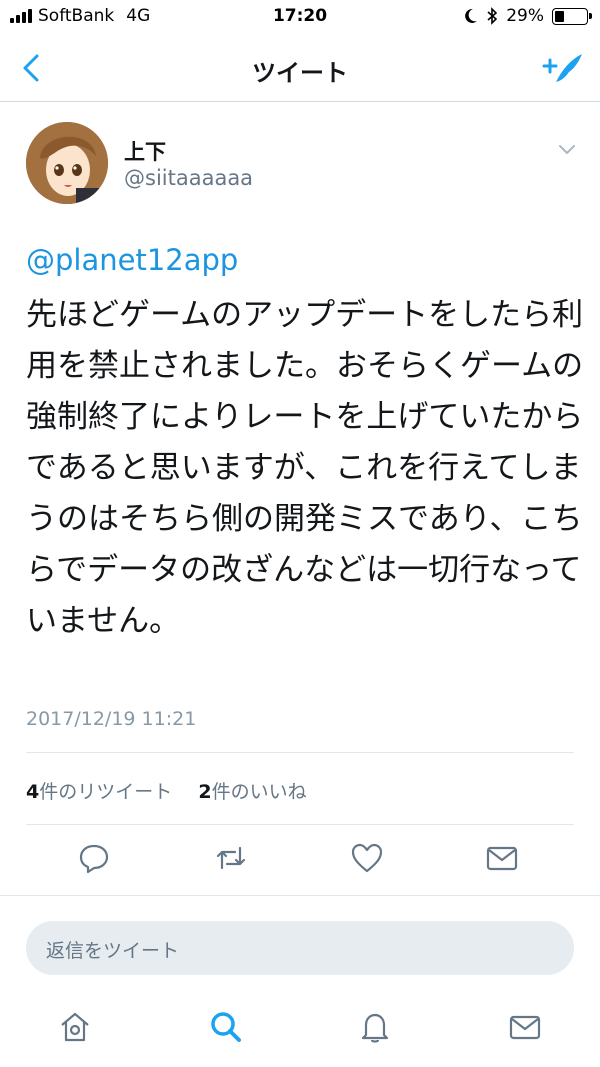 This screenshot has width=600, height=1067. Describe the element at coordinates (300, 18) in the screenshot. I see `status-bar: SoftBank 4G 17:20 29%` at that location.